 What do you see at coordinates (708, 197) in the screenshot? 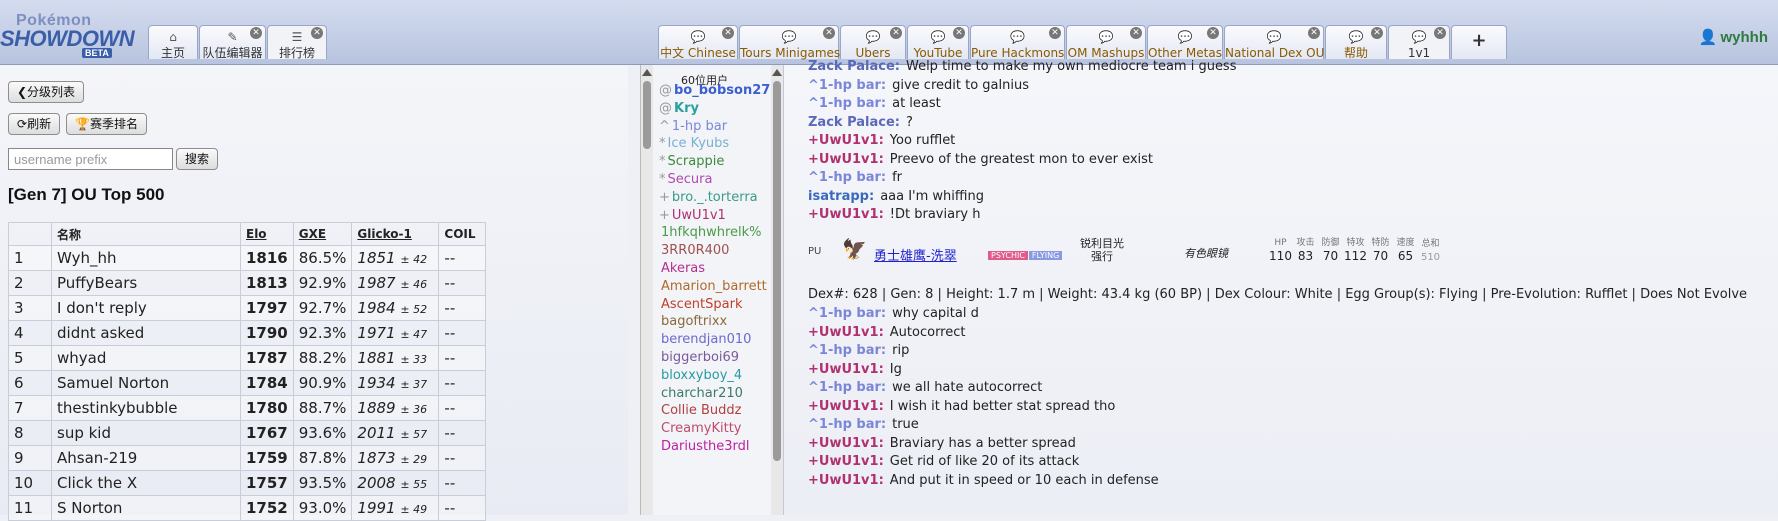
I see `user-list-item: + bro._.torterra` at bounding box center [708, 197].